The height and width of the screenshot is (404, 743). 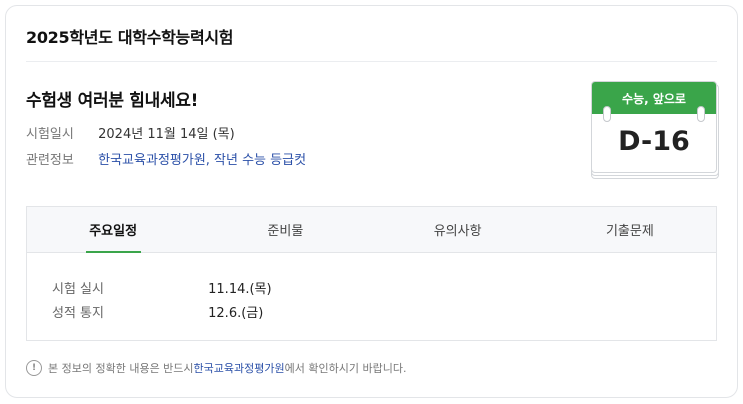 I want to click on exclamation-circle-icon: !, so click(x=34, y=368).